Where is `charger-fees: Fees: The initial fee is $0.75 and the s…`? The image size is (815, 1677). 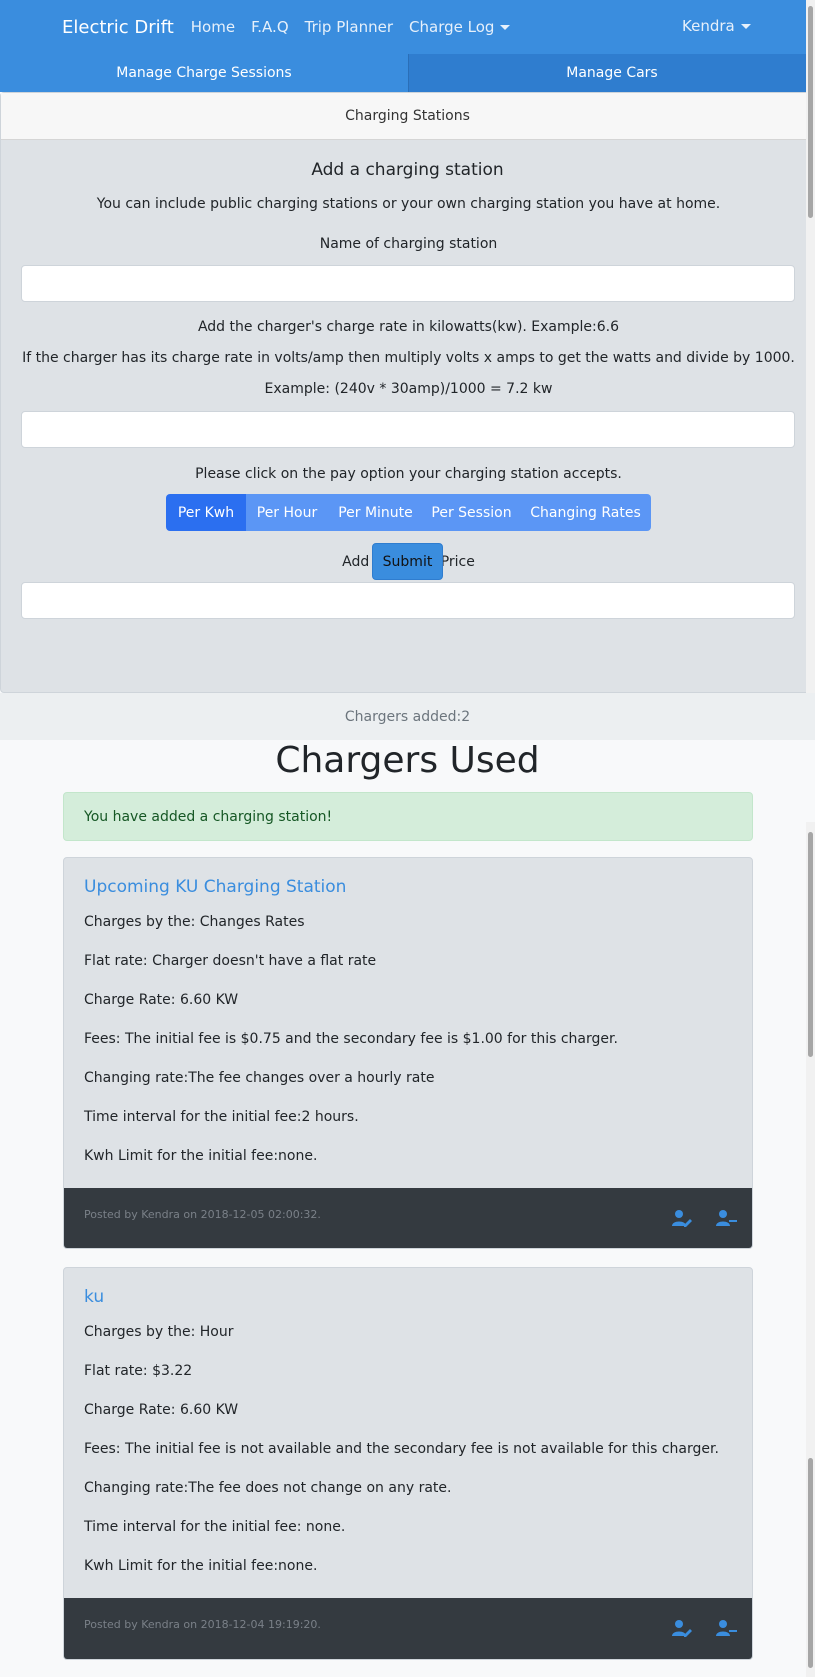
charger-fees: Fees: The initial fee is $0.75 and the s… is located at coordinates (351, 1039).